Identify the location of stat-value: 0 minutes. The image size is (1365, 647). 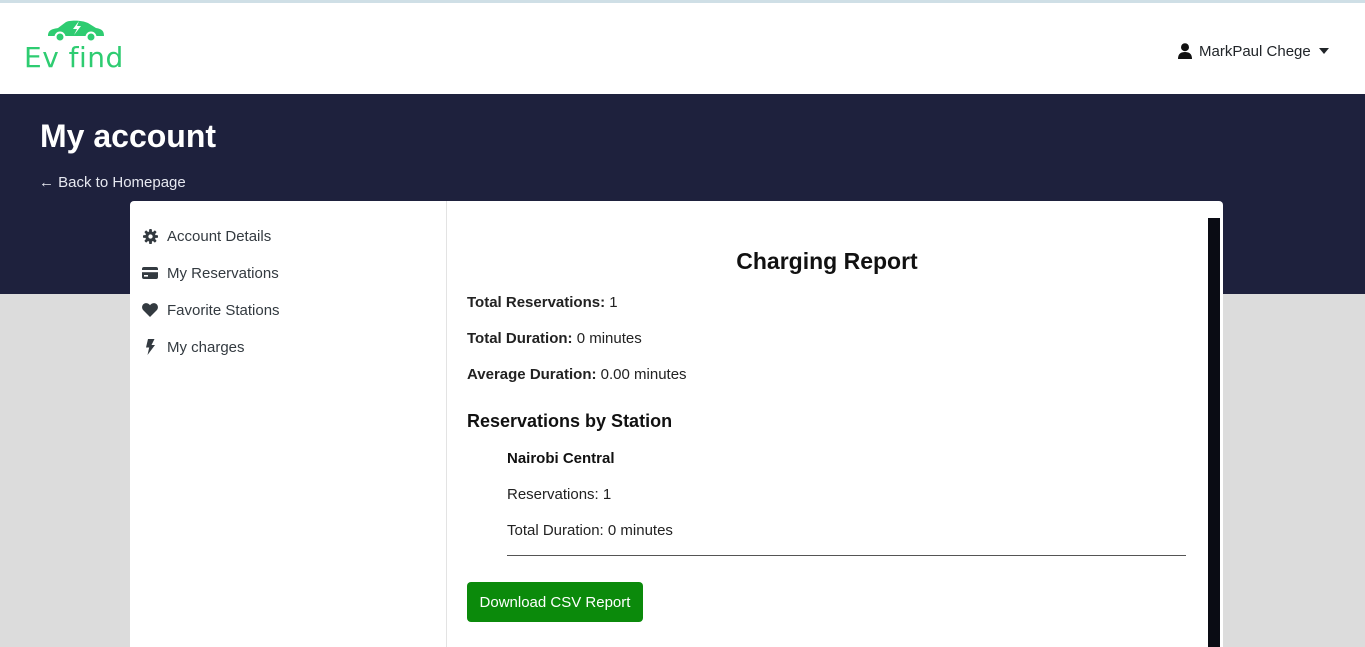
(609, 338).